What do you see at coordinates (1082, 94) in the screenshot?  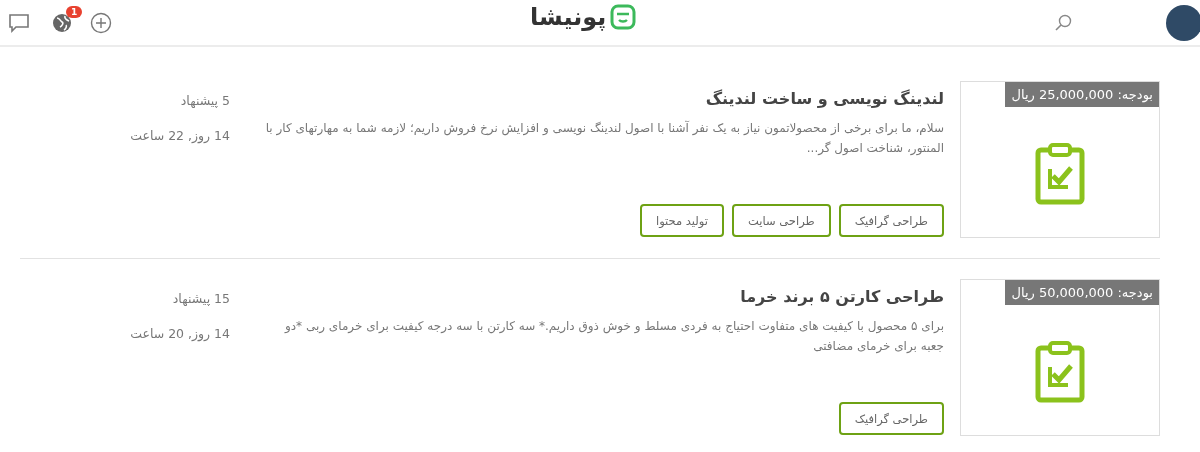 I see `budget-label: بودجه: 25,000,000 ریال` at bounding box center [1082, 94].